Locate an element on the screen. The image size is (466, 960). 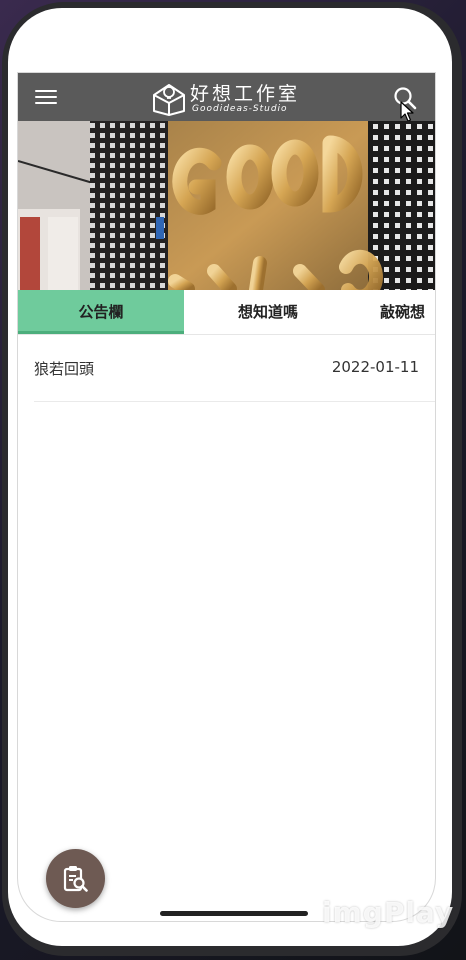
hamburger-menu-icon is located at coordinates (46, 97).